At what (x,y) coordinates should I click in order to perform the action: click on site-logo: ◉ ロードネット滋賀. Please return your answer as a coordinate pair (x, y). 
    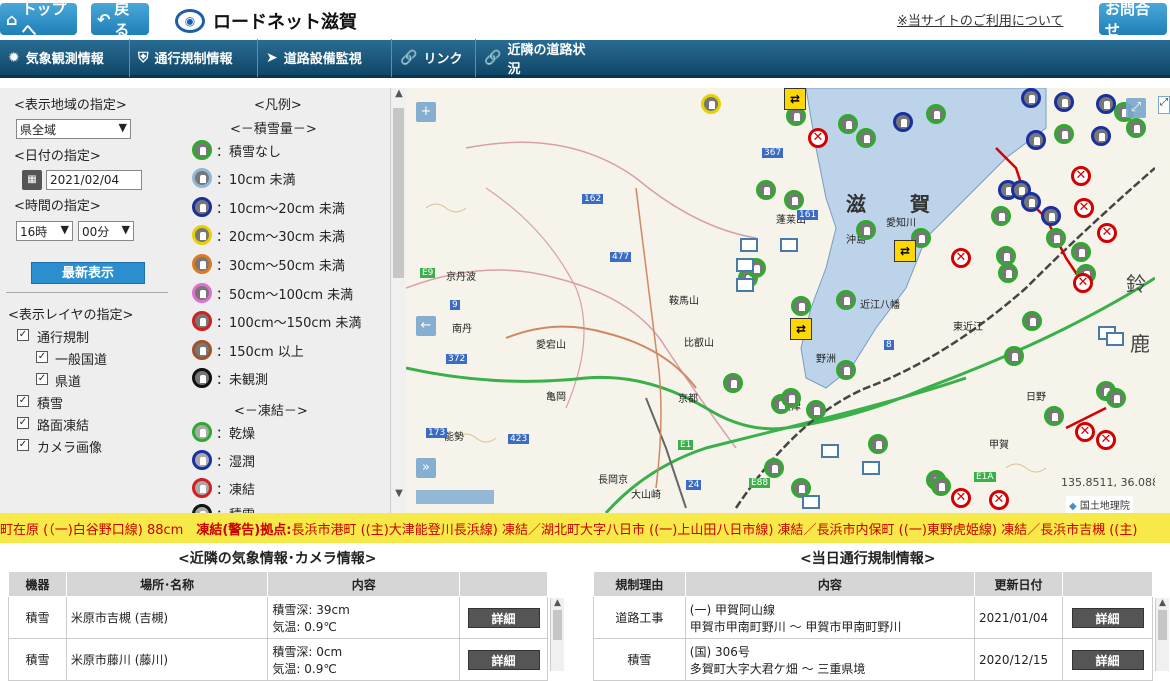
    Looking at the image, I should click on (266, 21).